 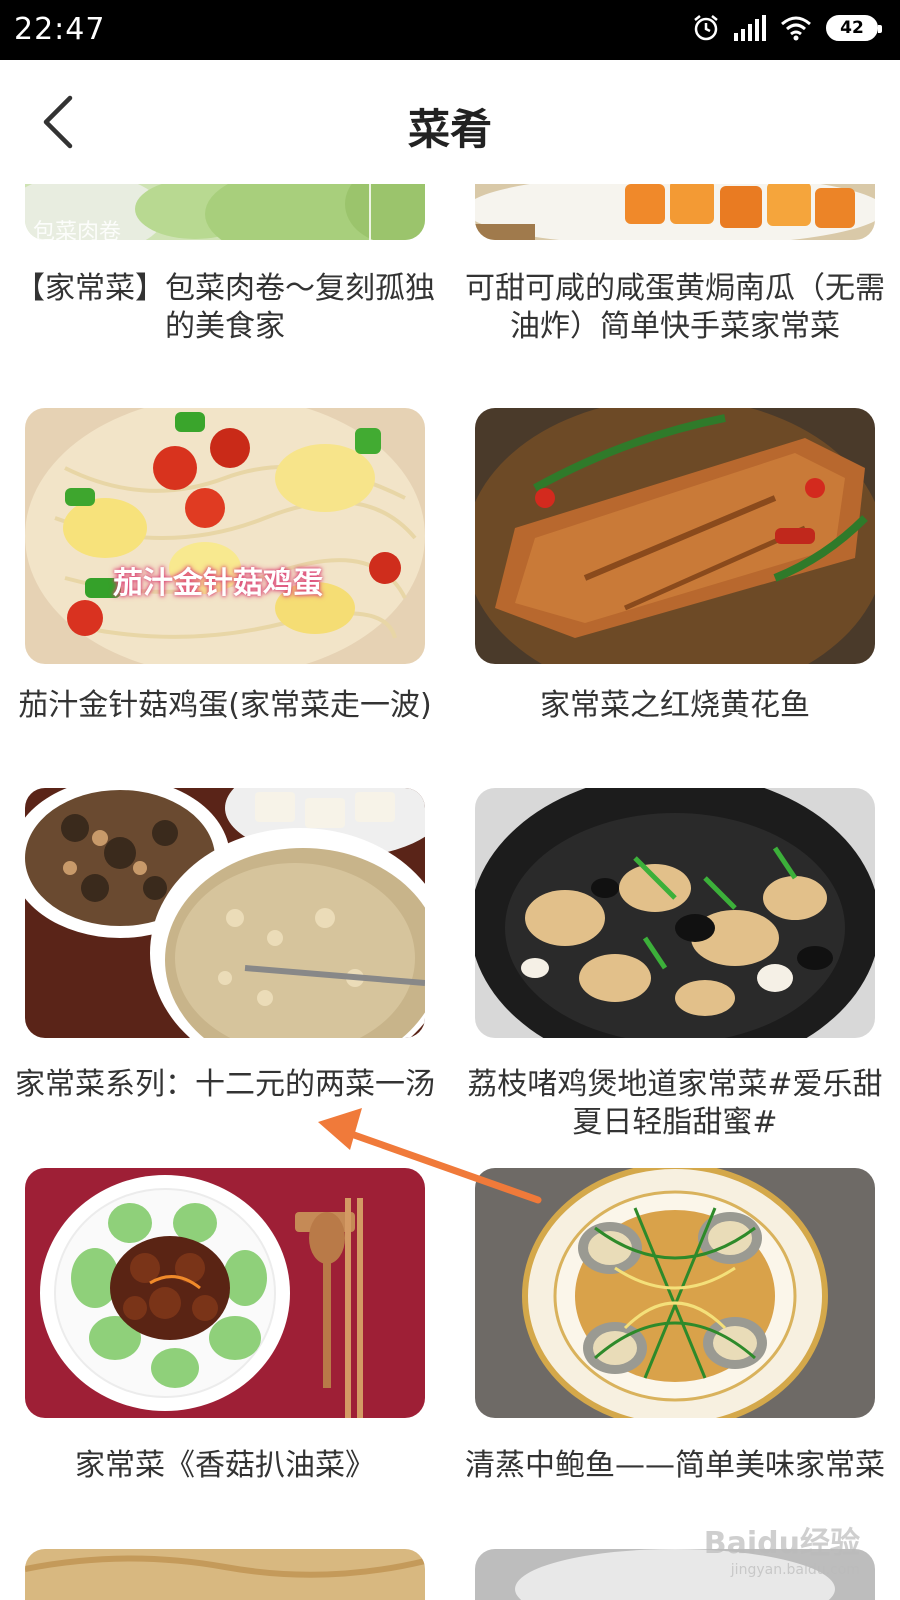 I want to click on annotation-arrow-icon, so click(x=430, y=1156).